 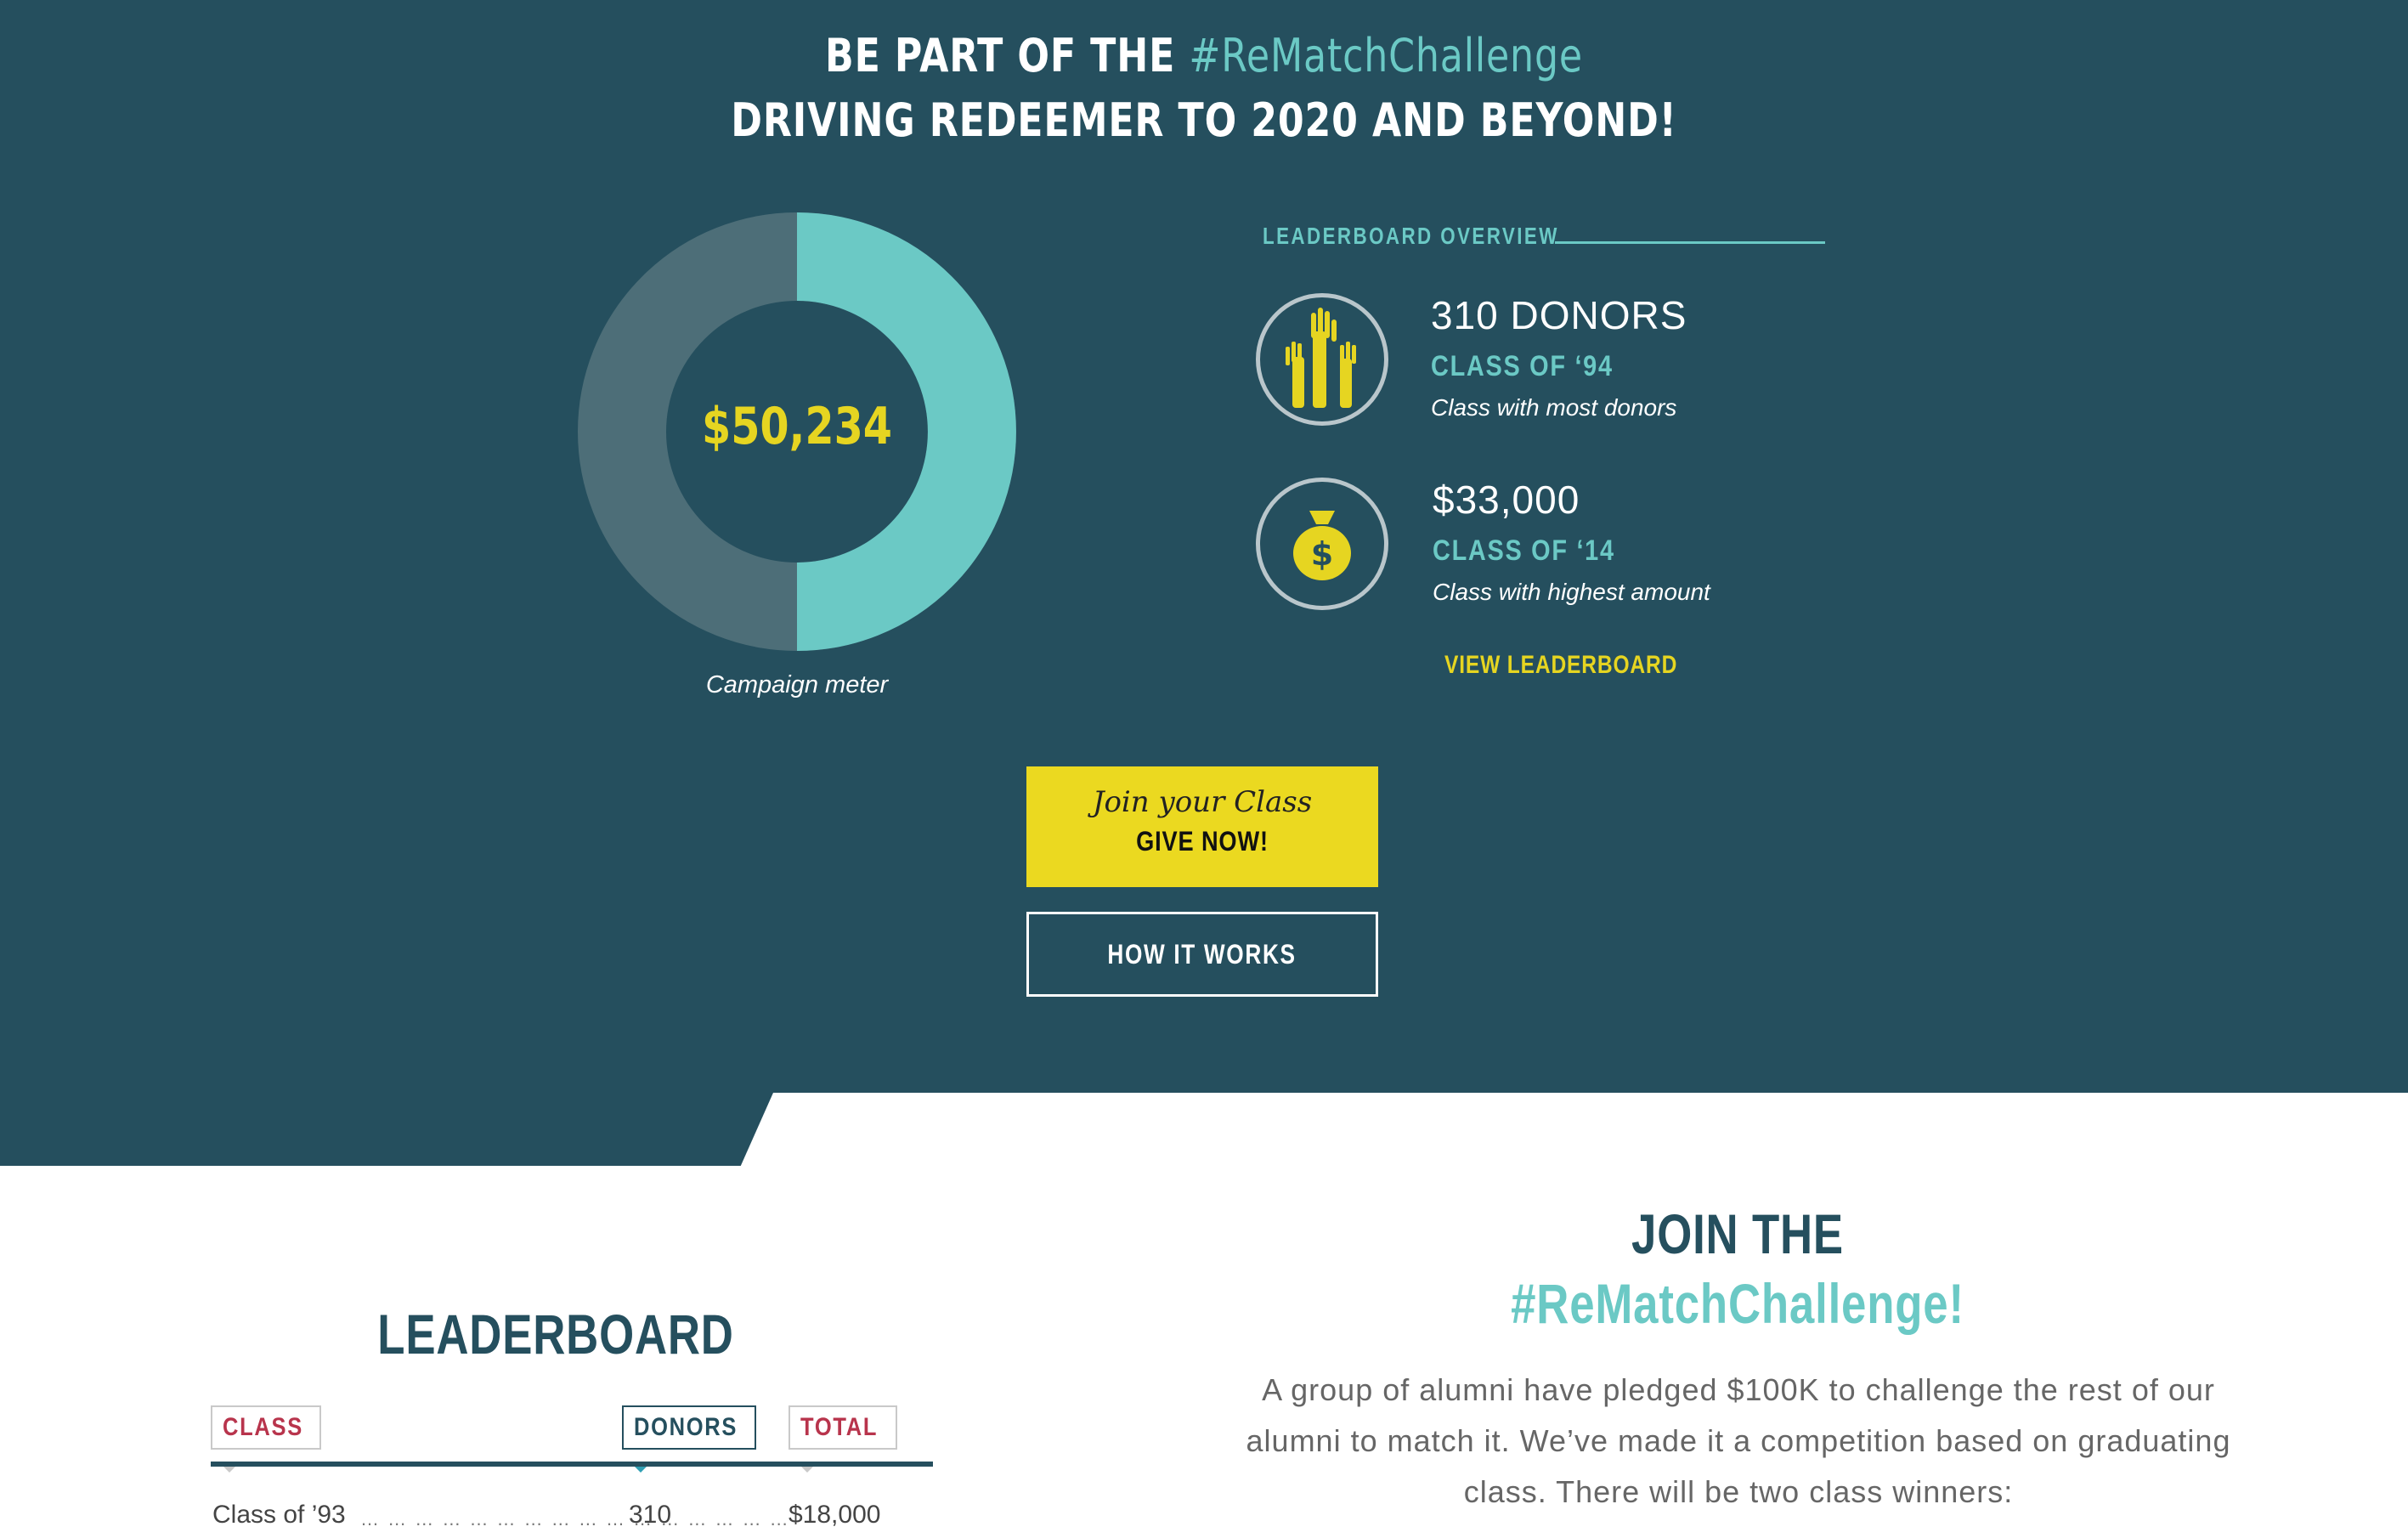 I want to click on view-leaderboard-link: VIEW LEADERBOARD, so click(x=1560, y=666).